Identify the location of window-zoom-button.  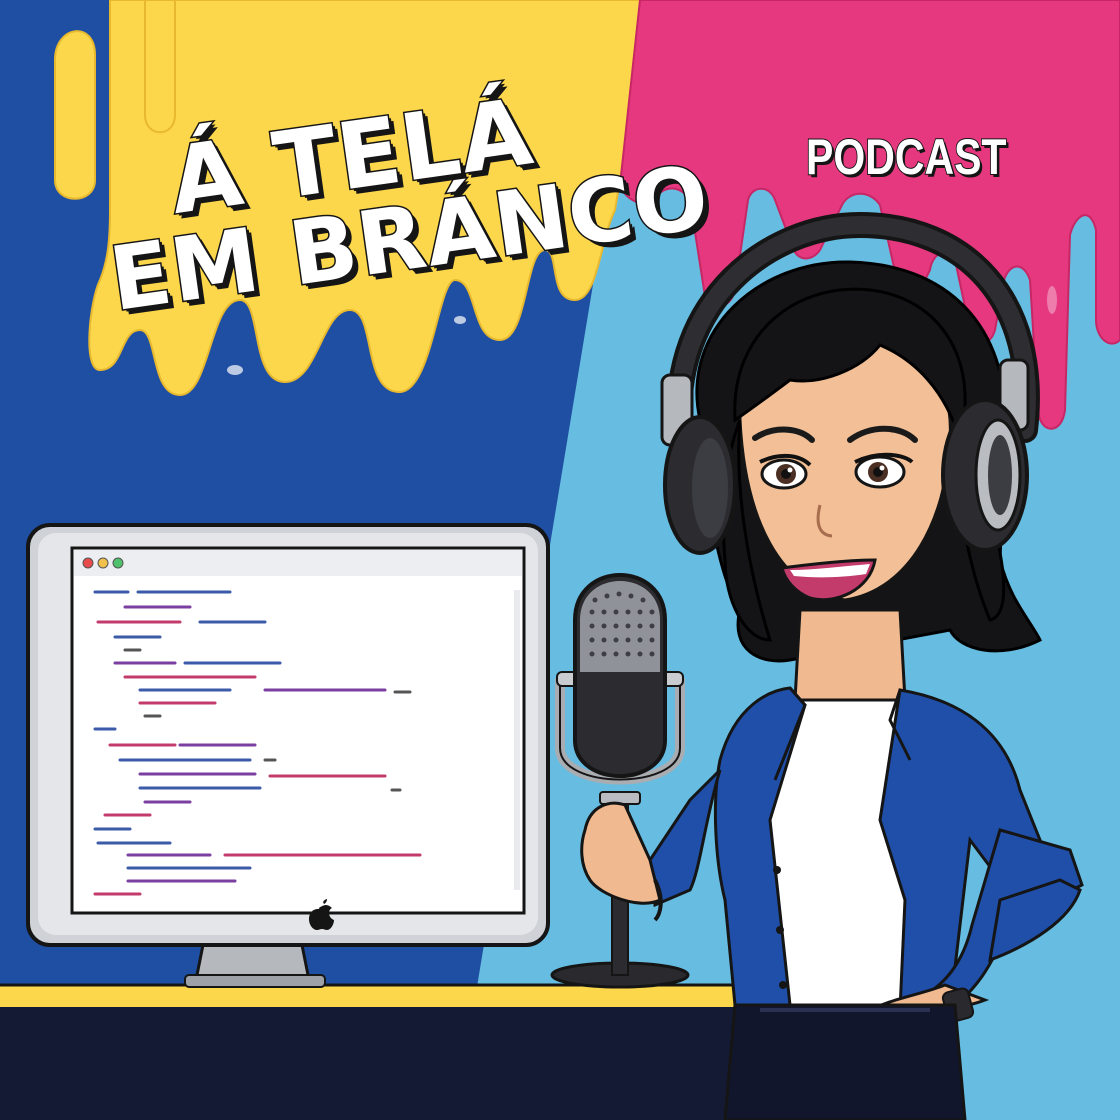
(118, 563).